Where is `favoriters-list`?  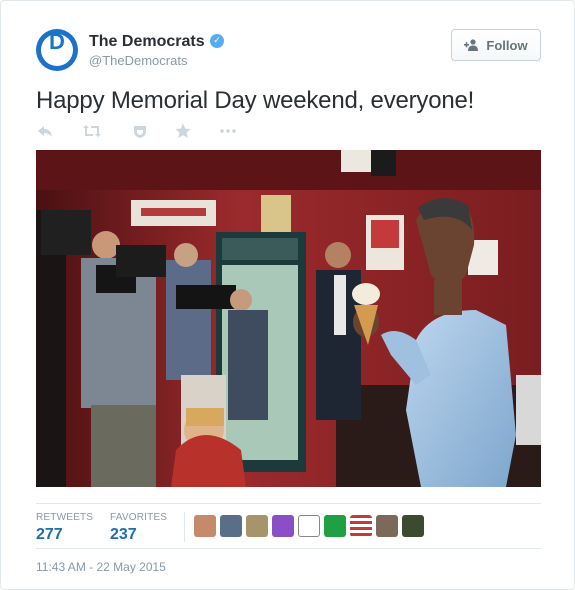
favoriters-list is located at coordinates (309, 527).